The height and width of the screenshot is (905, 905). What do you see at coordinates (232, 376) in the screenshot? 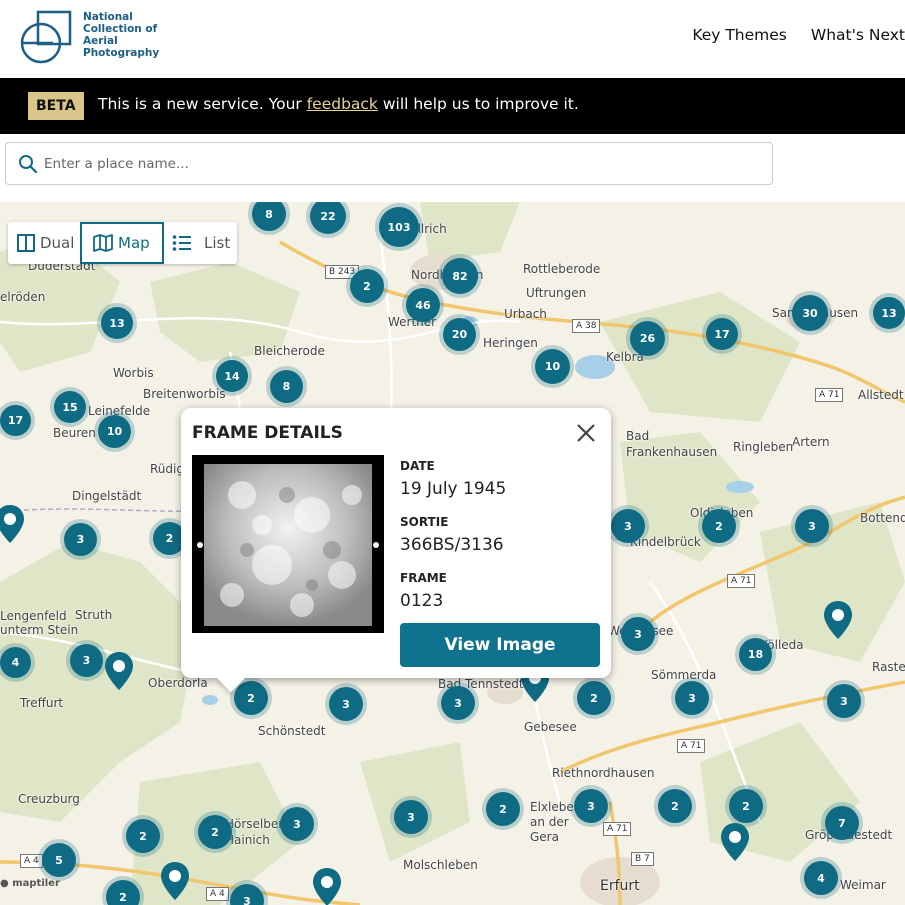
I see `map-cluster: 14` at bounding box center [232, 376].